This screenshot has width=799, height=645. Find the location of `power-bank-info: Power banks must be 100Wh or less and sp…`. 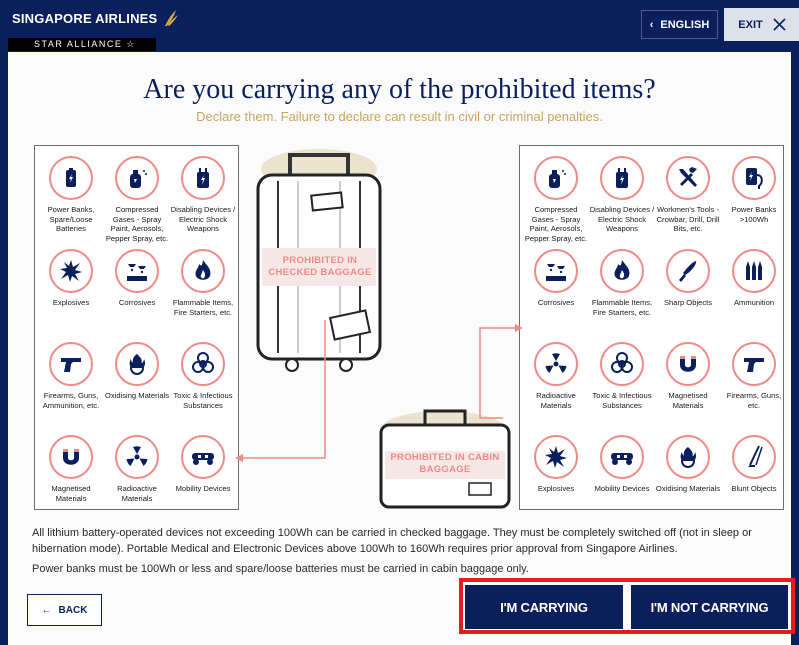

power-bank-info: Power banks must be 100Wh or less and sp… is located at coordinates (280, 569).